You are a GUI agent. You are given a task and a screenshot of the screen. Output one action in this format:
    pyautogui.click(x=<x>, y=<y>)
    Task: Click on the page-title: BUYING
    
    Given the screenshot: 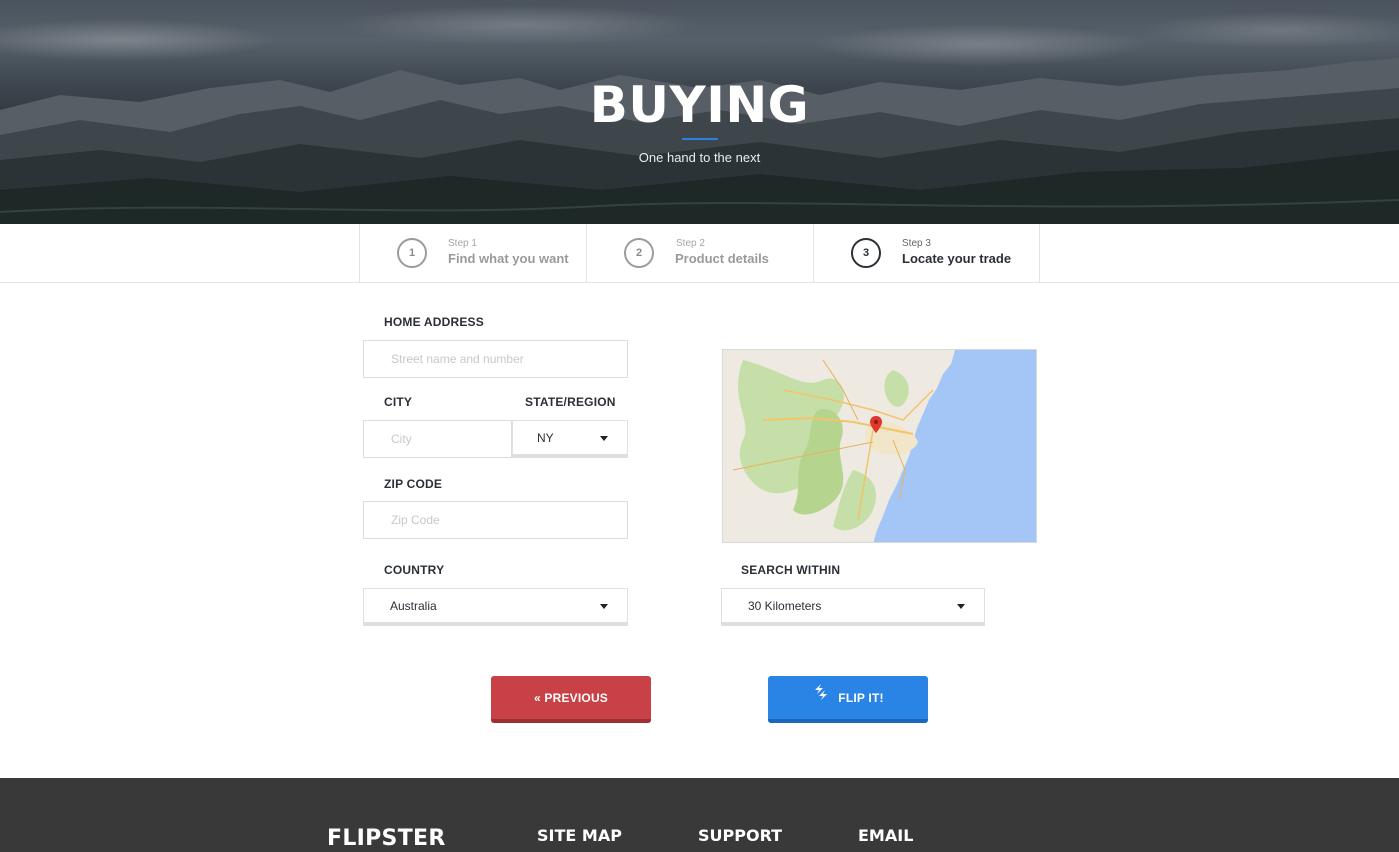 What is the action you would take?
    pyautogui.click(x=699, y=105)
    